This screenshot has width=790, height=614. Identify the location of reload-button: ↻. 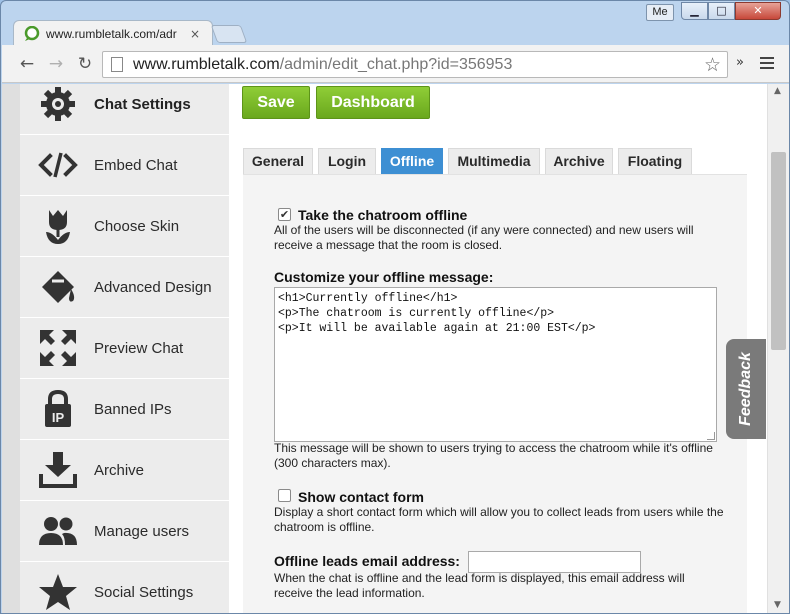
(85, 64).